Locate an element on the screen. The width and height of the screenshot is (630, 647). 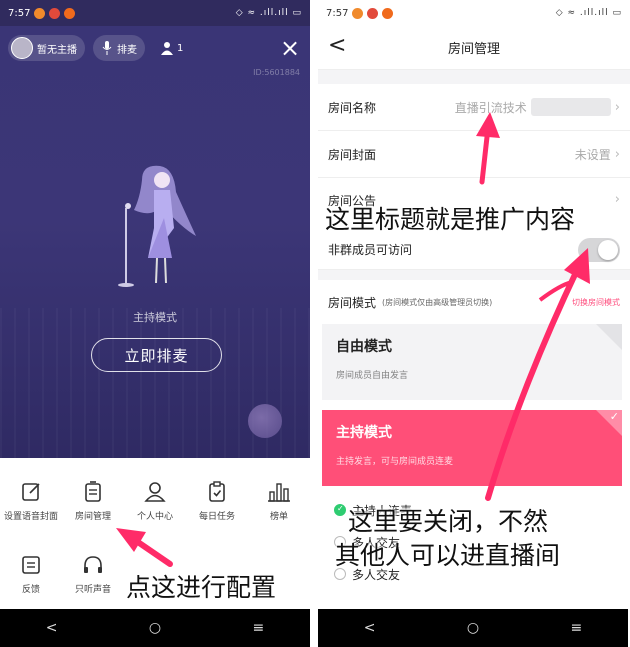
room-name-value: 直播引流技术 is located at coordinates (490, 107).